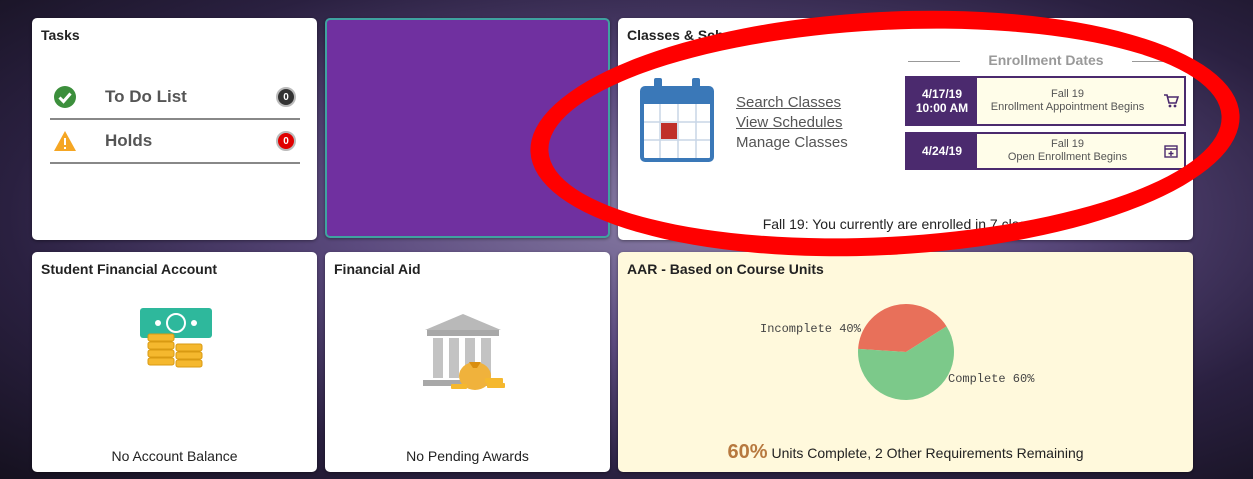  Describe the element at coordinates (467, 456) in the screenshot. I see `aid-footer: No Pending Awards` at that location.